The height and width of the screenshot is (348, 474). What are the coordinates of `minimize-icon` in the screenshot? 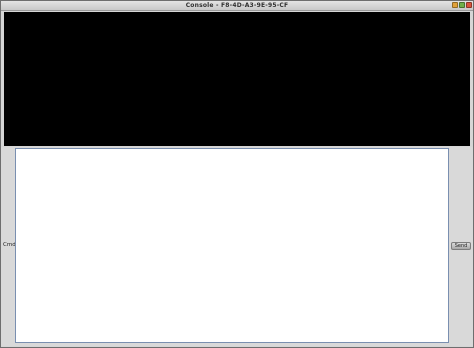 It's located at (455, 5).